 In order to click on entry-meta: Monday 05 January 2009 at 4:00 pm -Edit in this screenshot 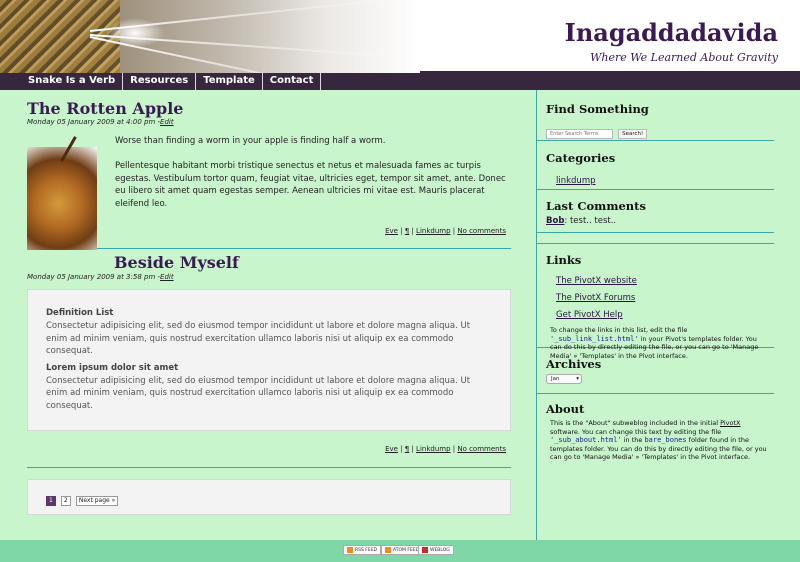, I will do `click(100, 122)`.